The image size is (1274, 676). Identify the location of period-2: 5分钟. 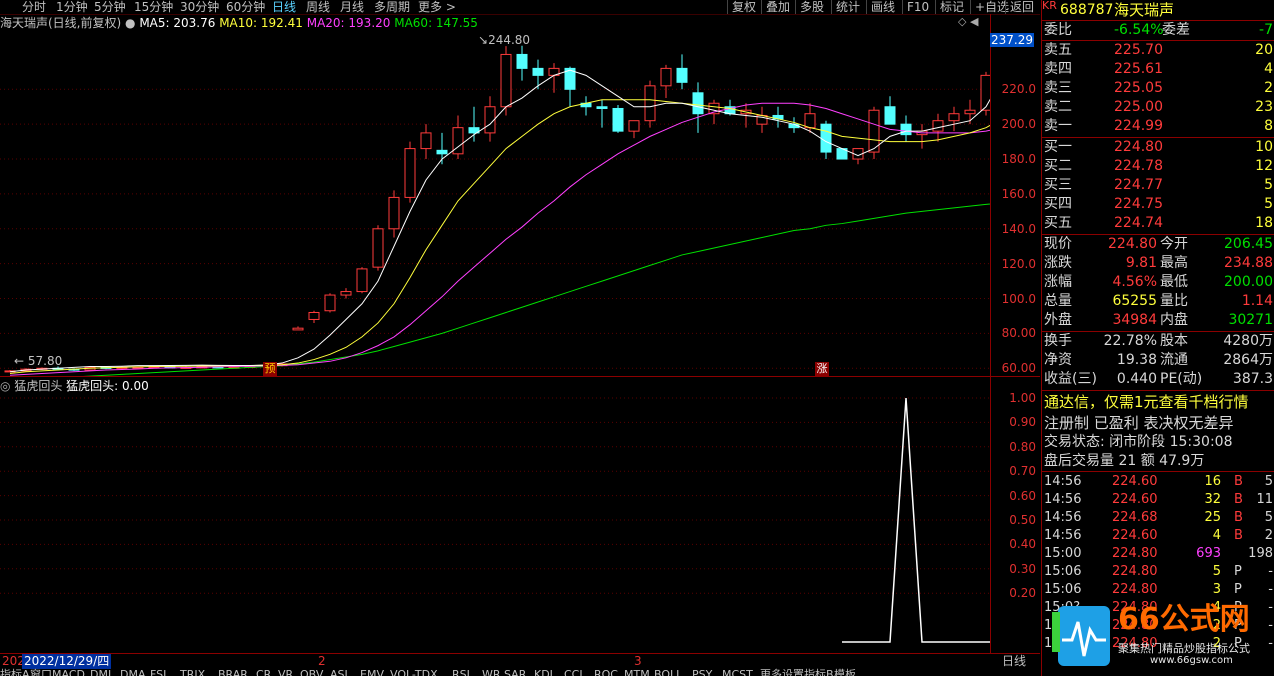
(110, 7).